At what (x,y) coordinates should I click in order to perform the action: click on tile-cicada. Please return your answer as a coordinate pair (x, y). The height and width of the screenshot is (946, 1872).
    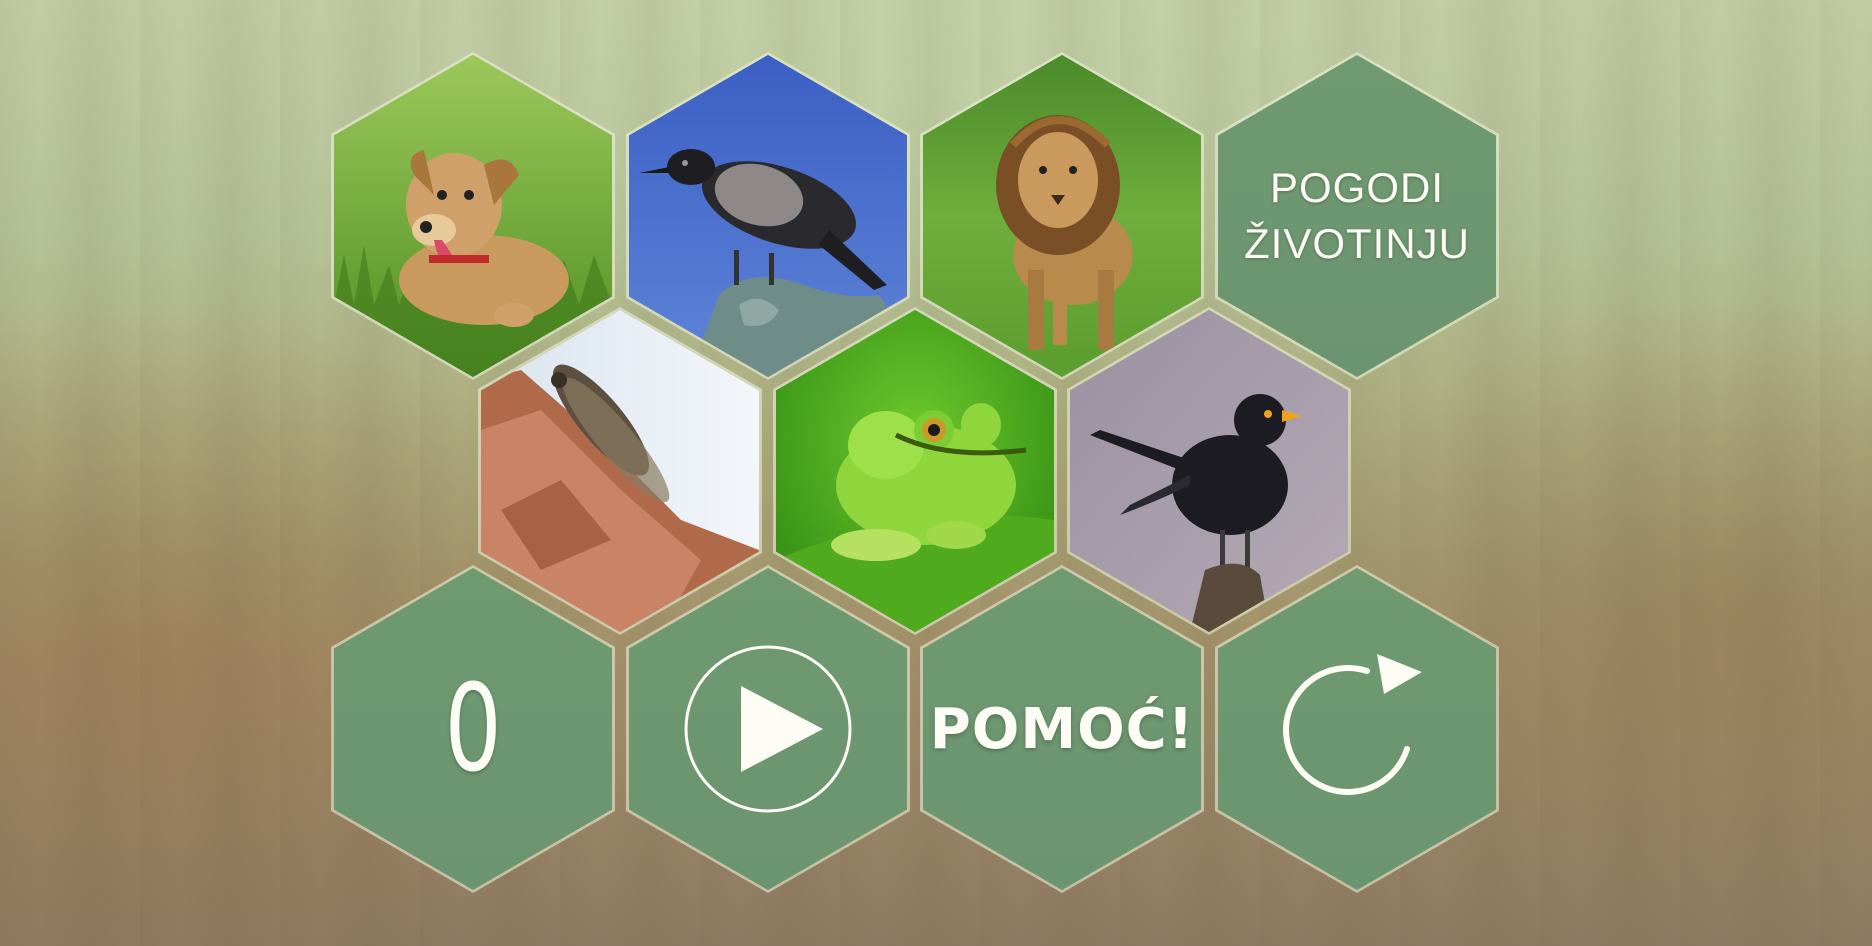
    Looking at the image, I should click on (620, 471).